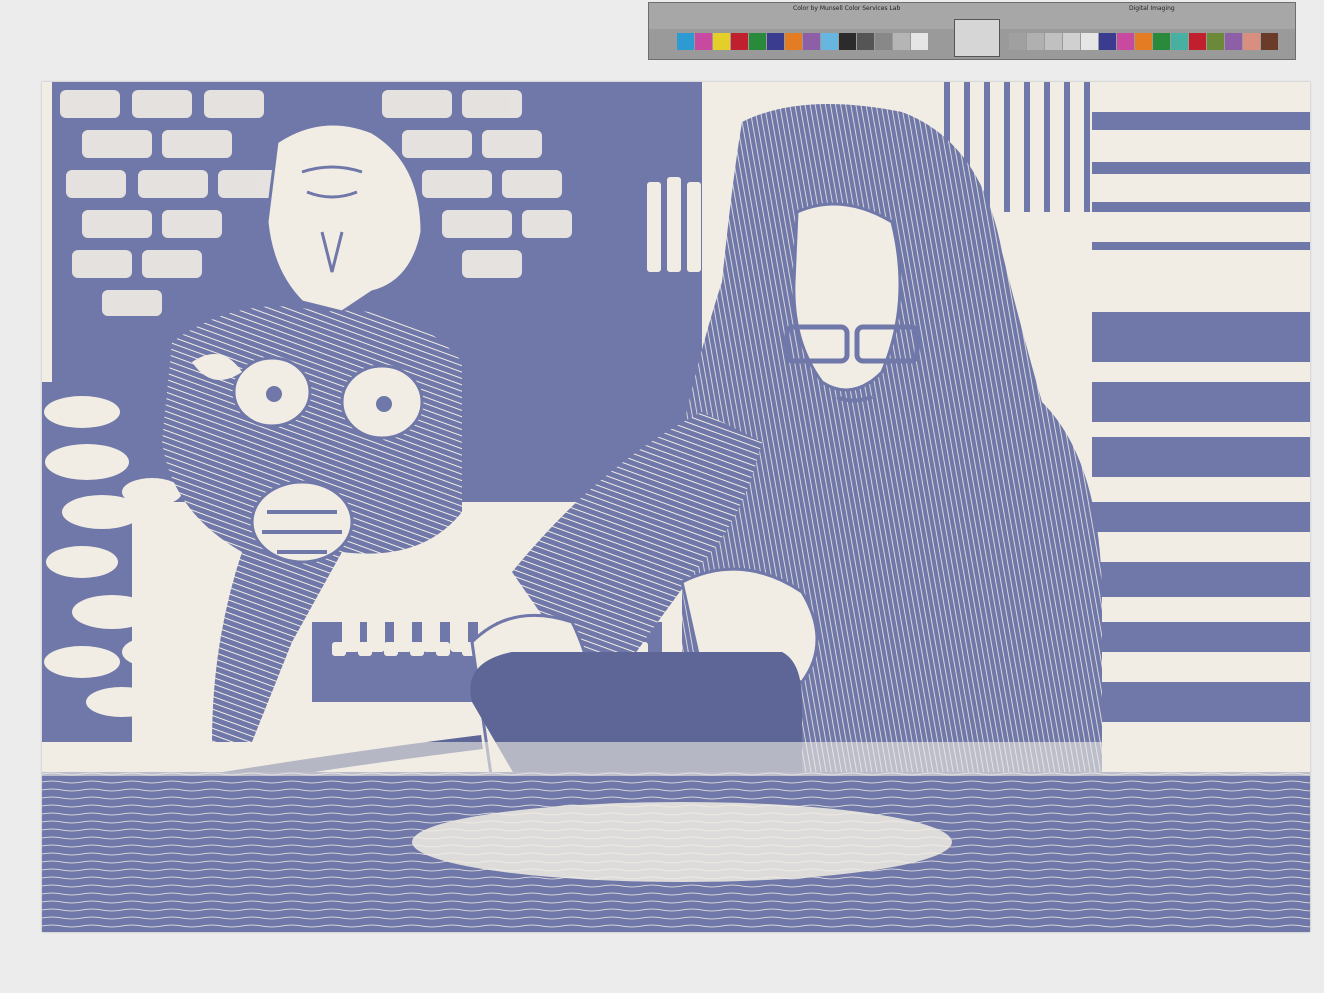 The width and height of the screenshot is (1324, 993). What do you see at coordinates (847, 8) in the screenshot?
I see `target-label-left: Color by Munsell Color Services Lab` at bounding box center [847, 8].